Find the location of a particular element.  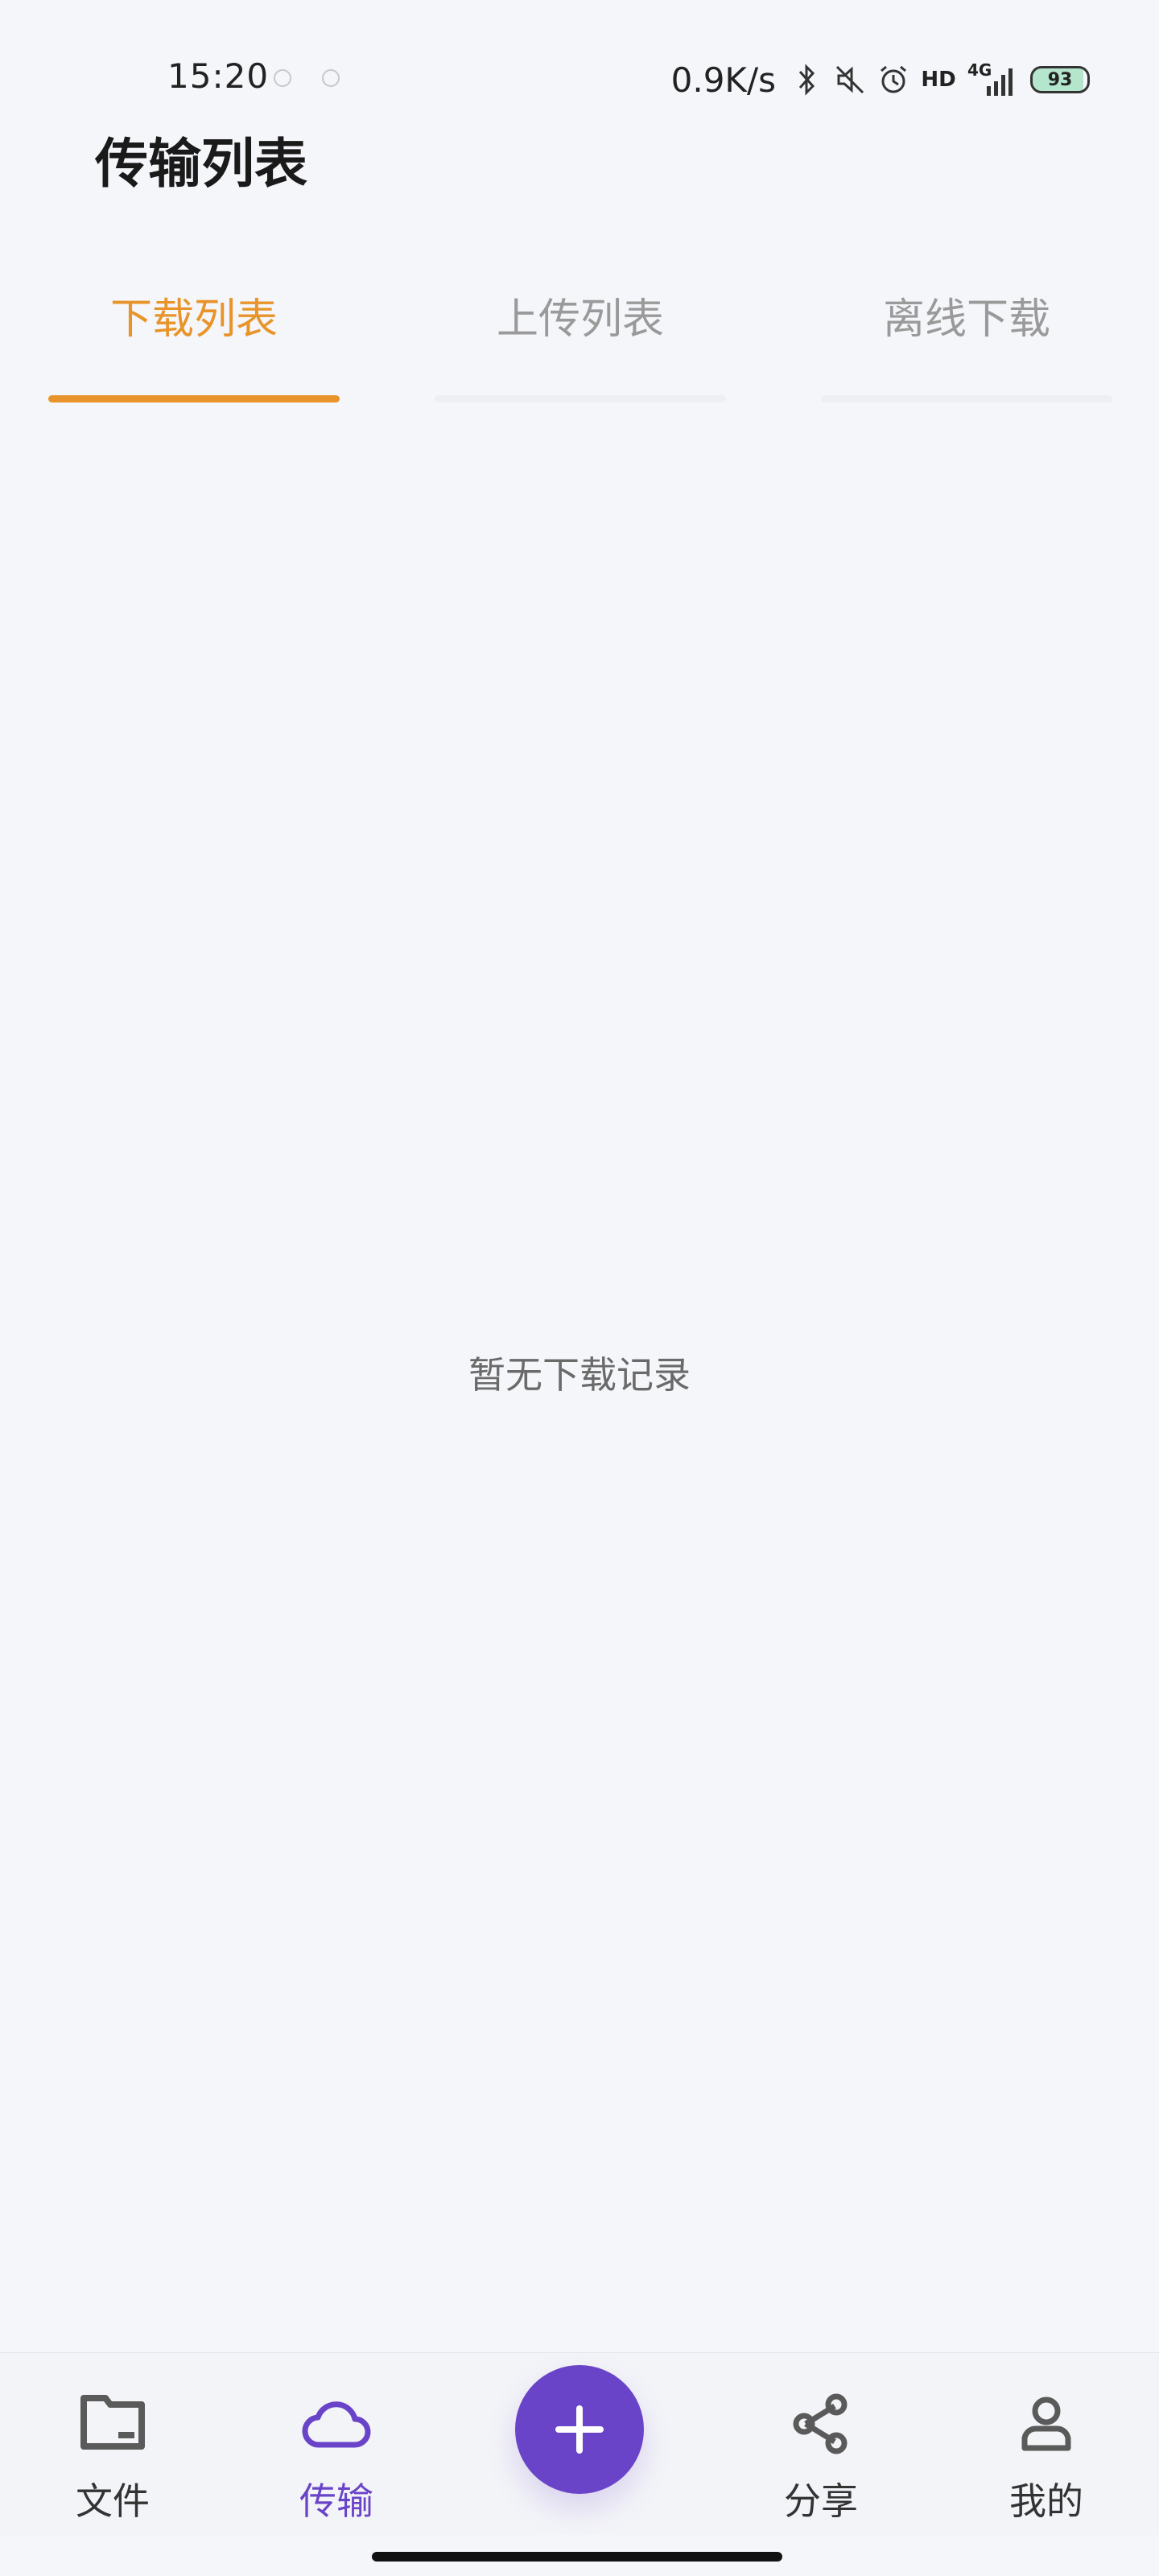

tab-label: 下载列表 is located at coordinates (193, 319).